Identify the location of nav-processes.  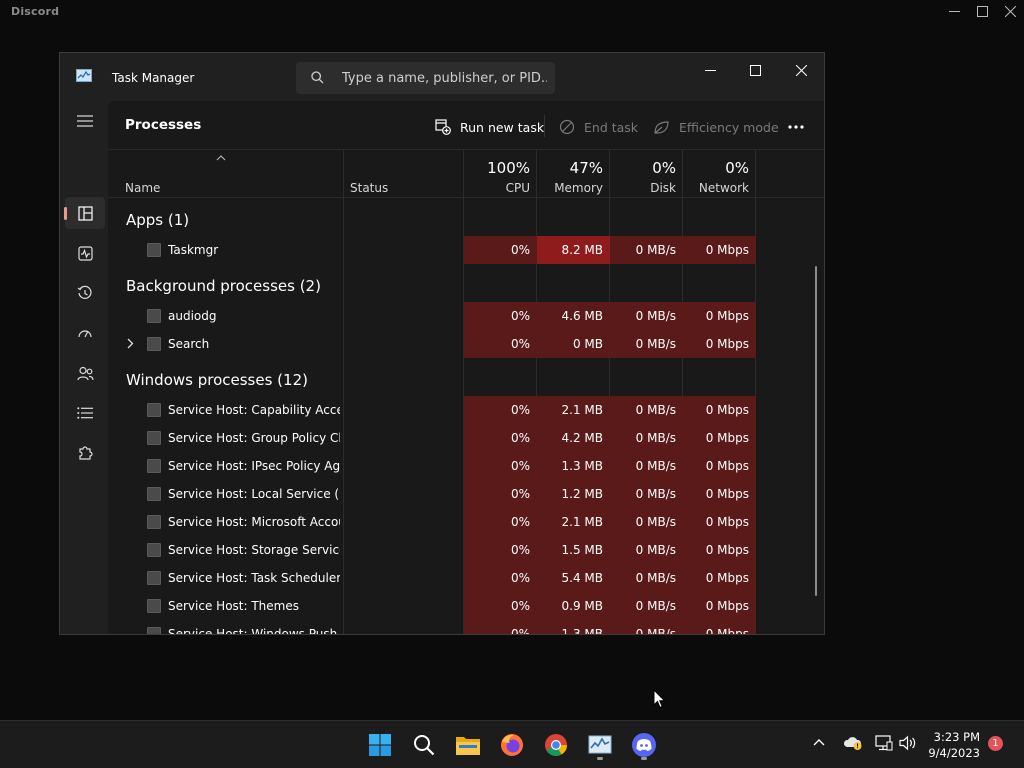
(84, 213).